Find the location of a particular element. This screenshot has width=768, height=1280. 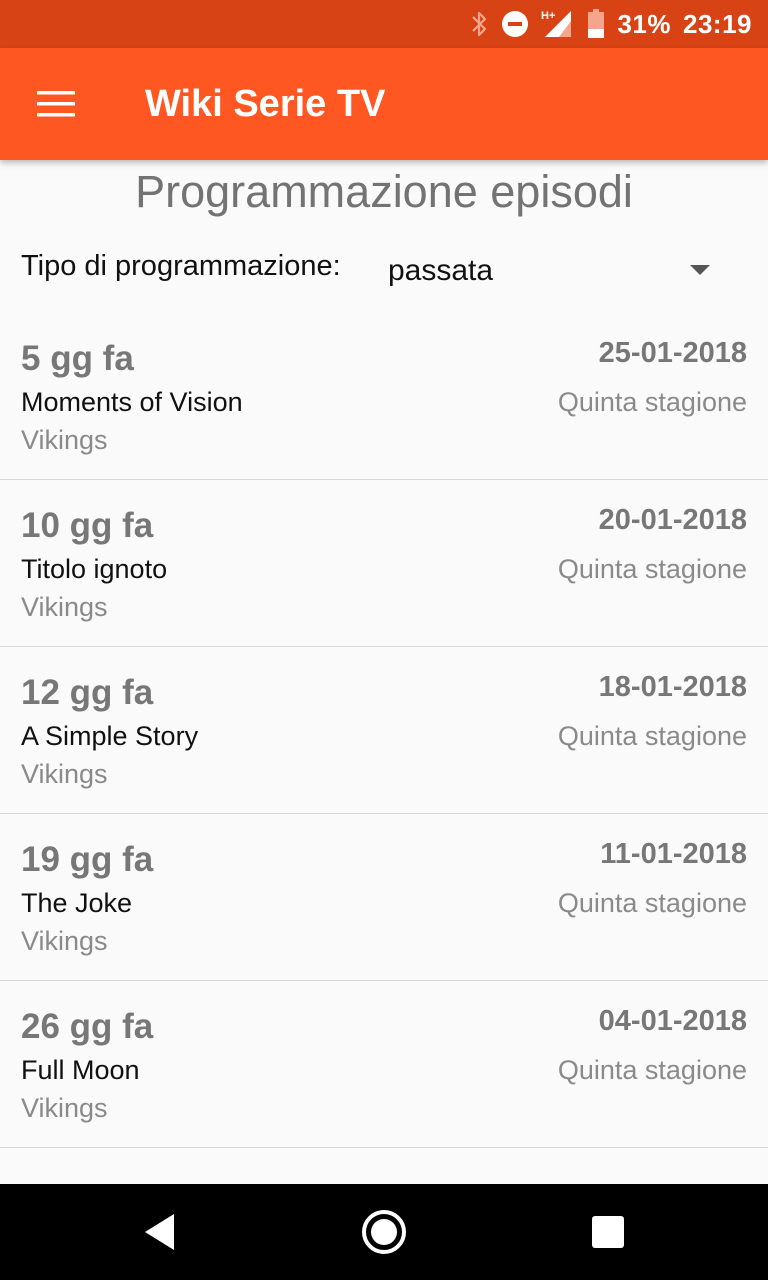

episode-date: 11-01-2018 is located at coordinates (673, 854).